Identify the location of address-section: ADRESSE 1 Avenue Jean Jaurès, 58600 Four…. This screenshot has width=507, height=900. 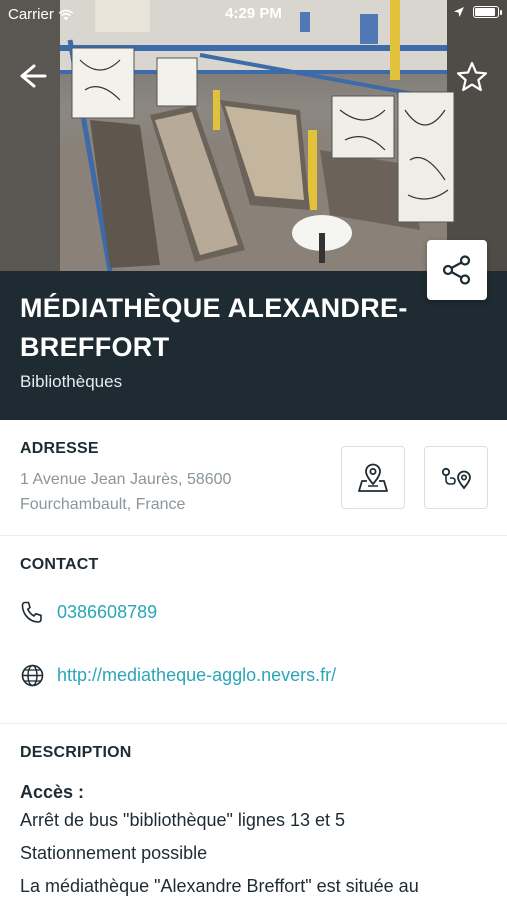
(253, 478).